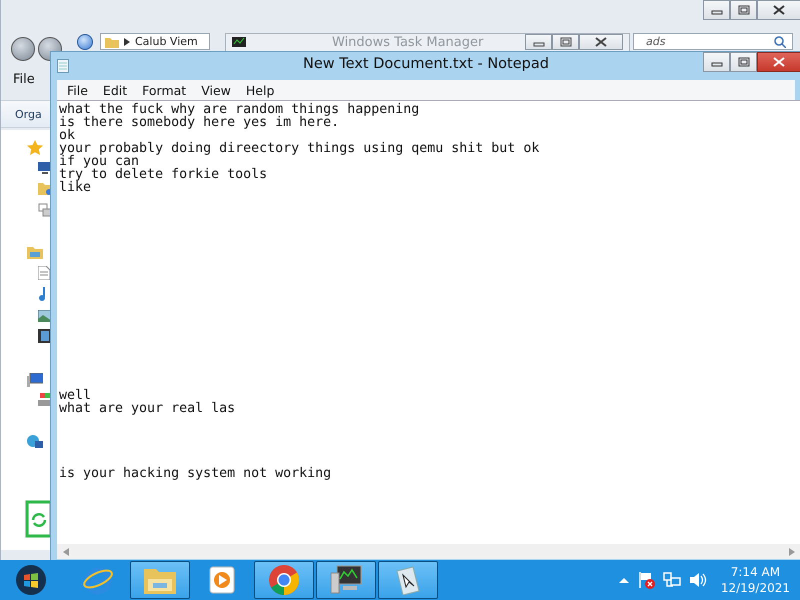  What do you see at coordinates (697, 580) in the screenshot?
I see `volume-icon` at bounding box center [697, 580].